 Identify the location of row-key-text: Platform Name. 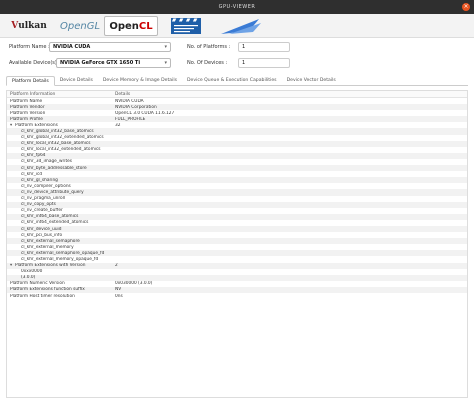
(26, 101).